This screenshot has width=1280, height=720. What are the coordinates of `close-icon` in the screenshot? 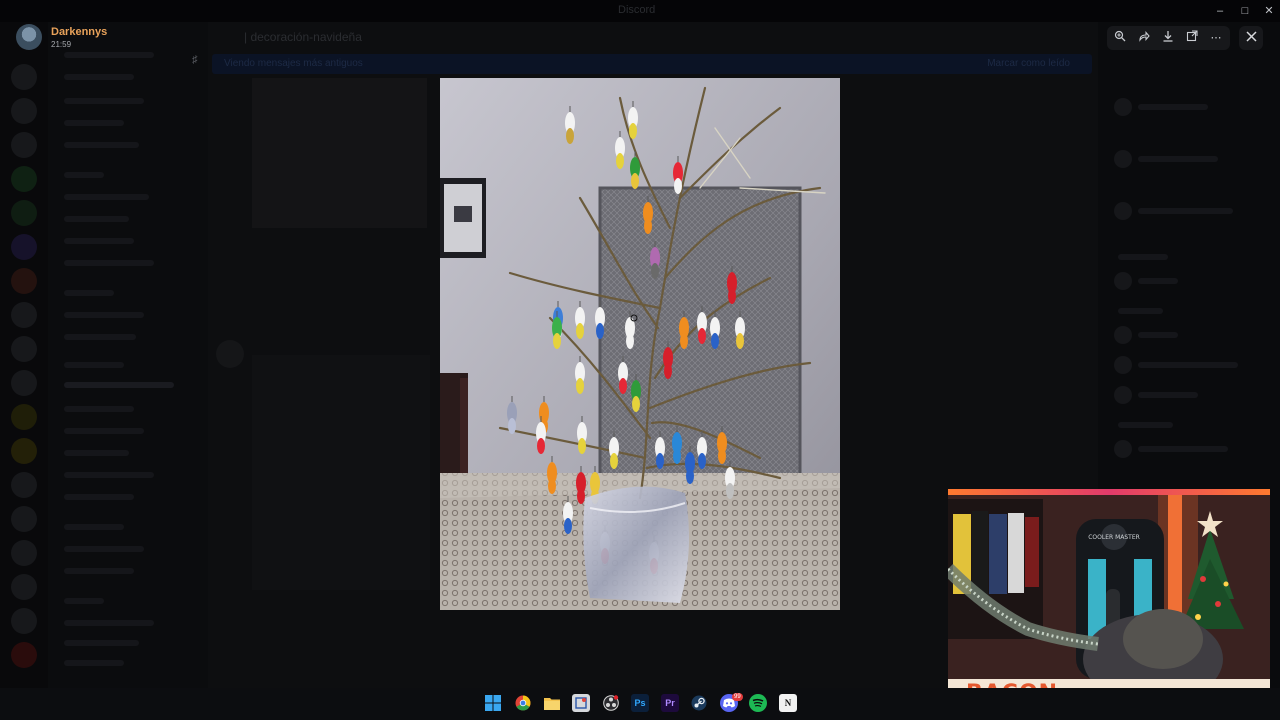 It's located at (1251, 36).